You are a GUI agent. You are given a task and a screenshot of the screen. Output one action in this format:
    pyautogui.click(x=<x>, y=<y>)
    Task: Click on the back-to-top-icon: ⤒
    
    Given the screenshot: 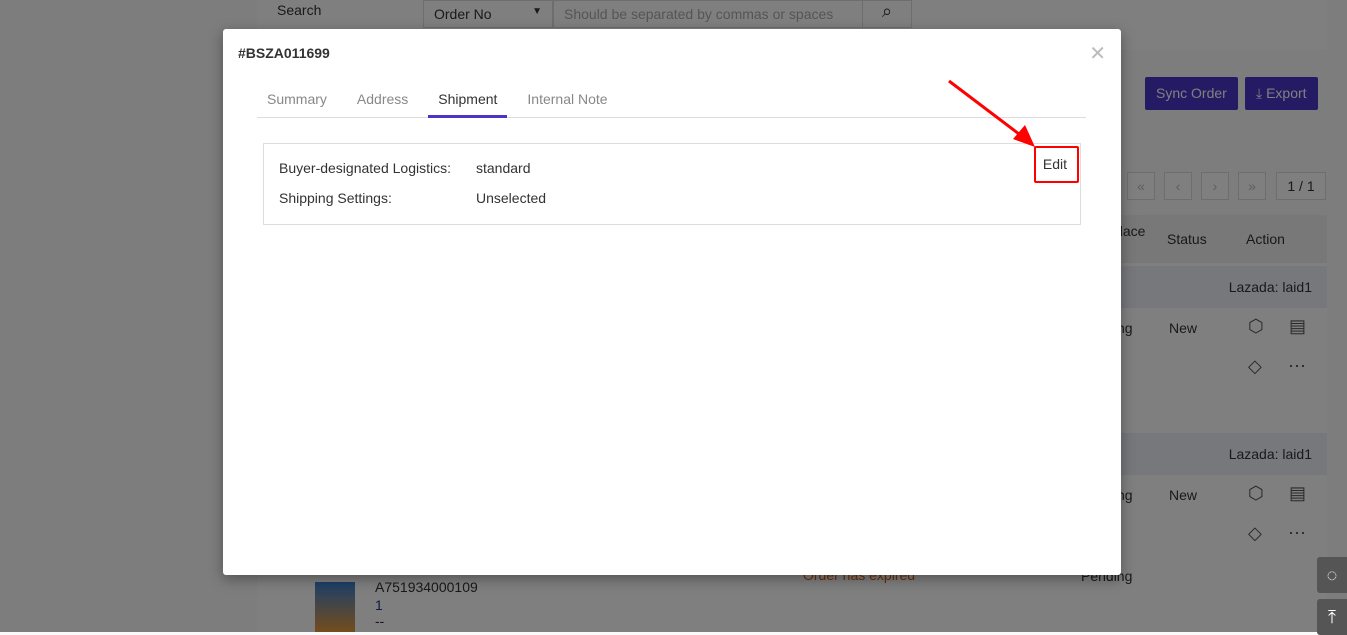 What is the action you would take?
    pyautogui.click(x=1332, y=617)
    